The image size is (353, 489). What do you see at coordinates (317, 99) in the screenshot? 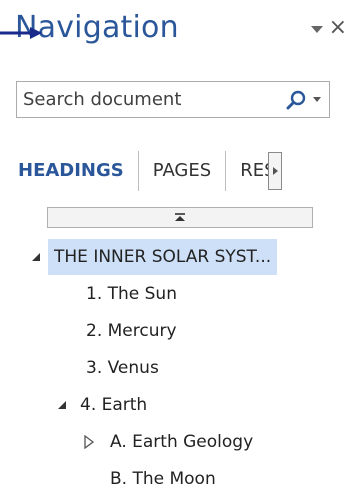
I see `search-options-chevron-down-icon` at bounding box center [317, 99].